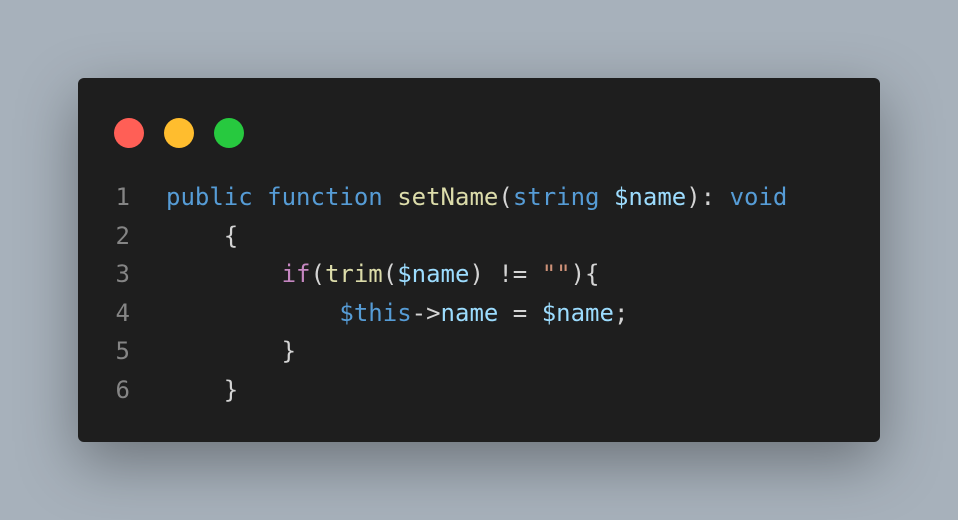  I want to click on code-token: "", so click(556, 274).